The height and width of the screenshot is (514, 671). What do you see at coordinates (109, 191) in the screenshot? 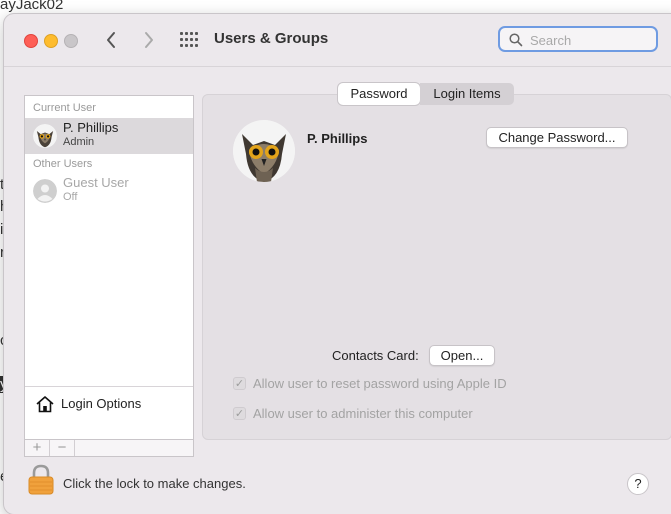
I see `user-row-guest-user: Guest User Off` at bounding box center [109, 191].